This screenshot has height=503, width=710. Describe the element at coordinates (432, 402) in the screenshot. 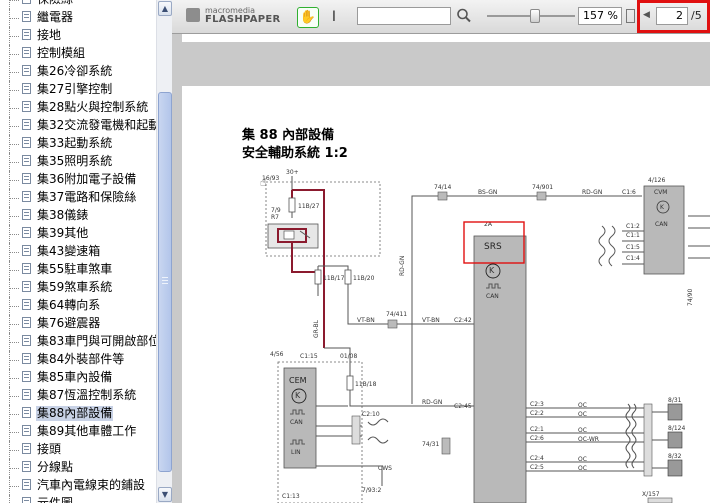

I see `label-rdgn3: RD-GN` at that location.